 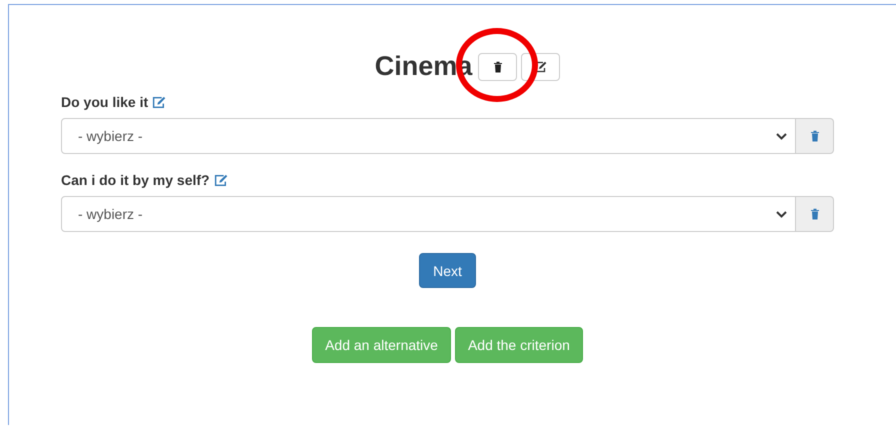 What do you see at coordinates (135, 180) in the screenshot?
I see `question-label: Can i do it by my self?` at bounding box center [135, 180].